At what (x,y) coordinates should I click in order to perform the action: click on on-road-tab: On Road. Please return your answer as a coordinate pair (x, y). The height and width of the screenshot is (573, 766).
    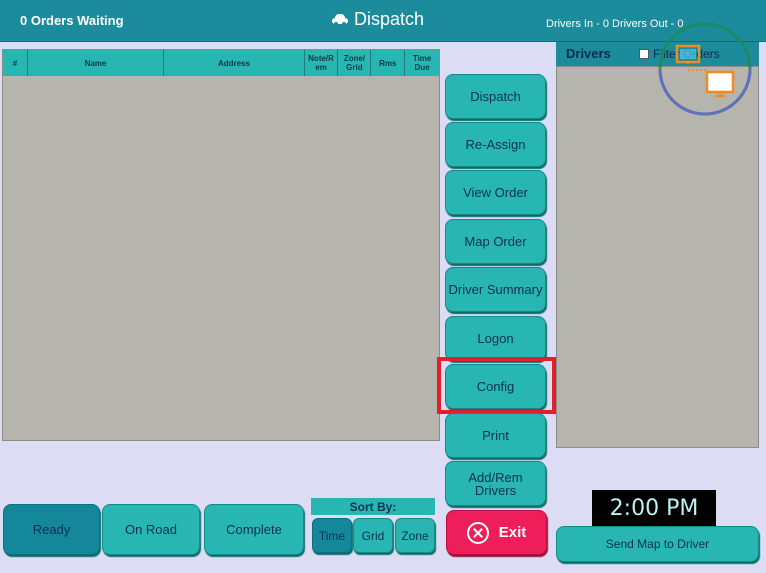
    Looking at the image, I should click on (151, 529).